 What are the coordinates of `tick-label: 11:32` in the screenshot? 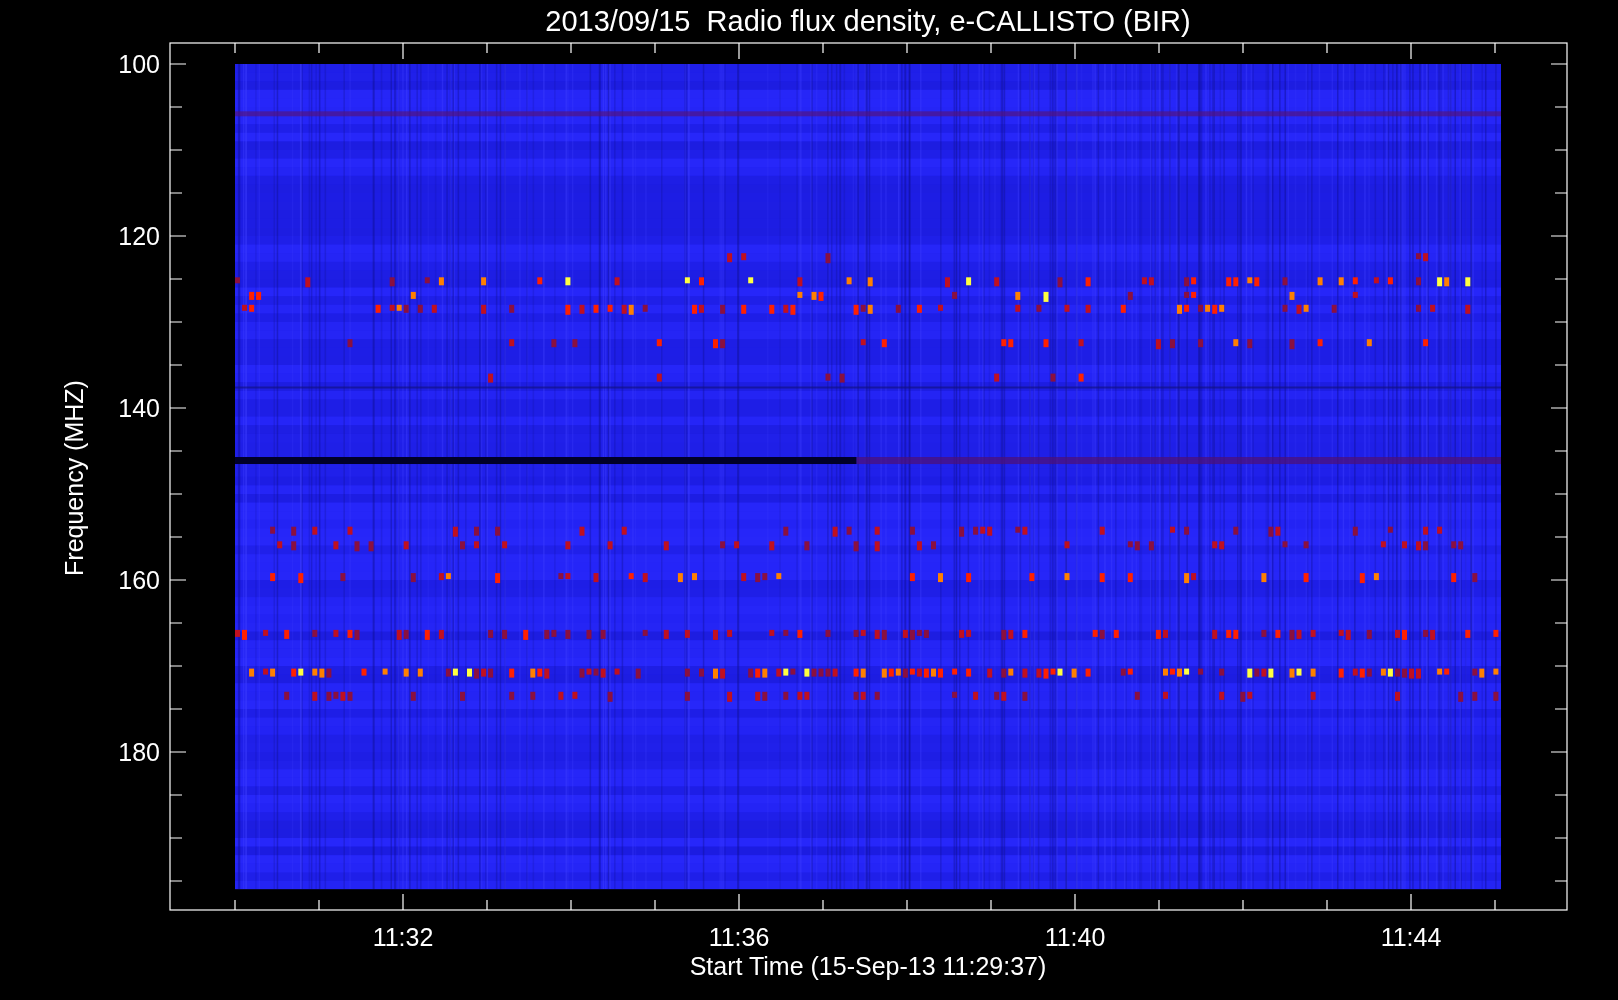 It's located at (403, 937).